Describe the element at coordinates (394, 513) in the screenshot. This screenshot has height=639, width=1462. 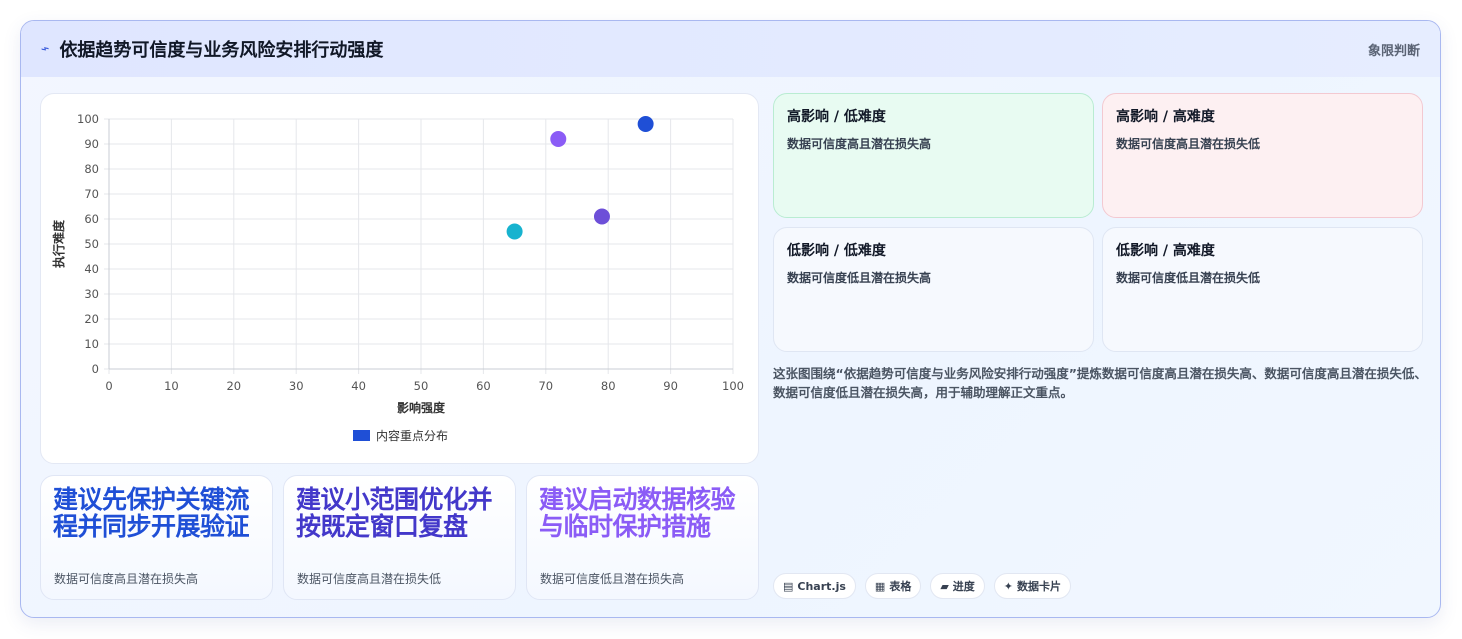
I see `recommendation-title: 建议小范围优化并按既定窗口复盘` at that location.